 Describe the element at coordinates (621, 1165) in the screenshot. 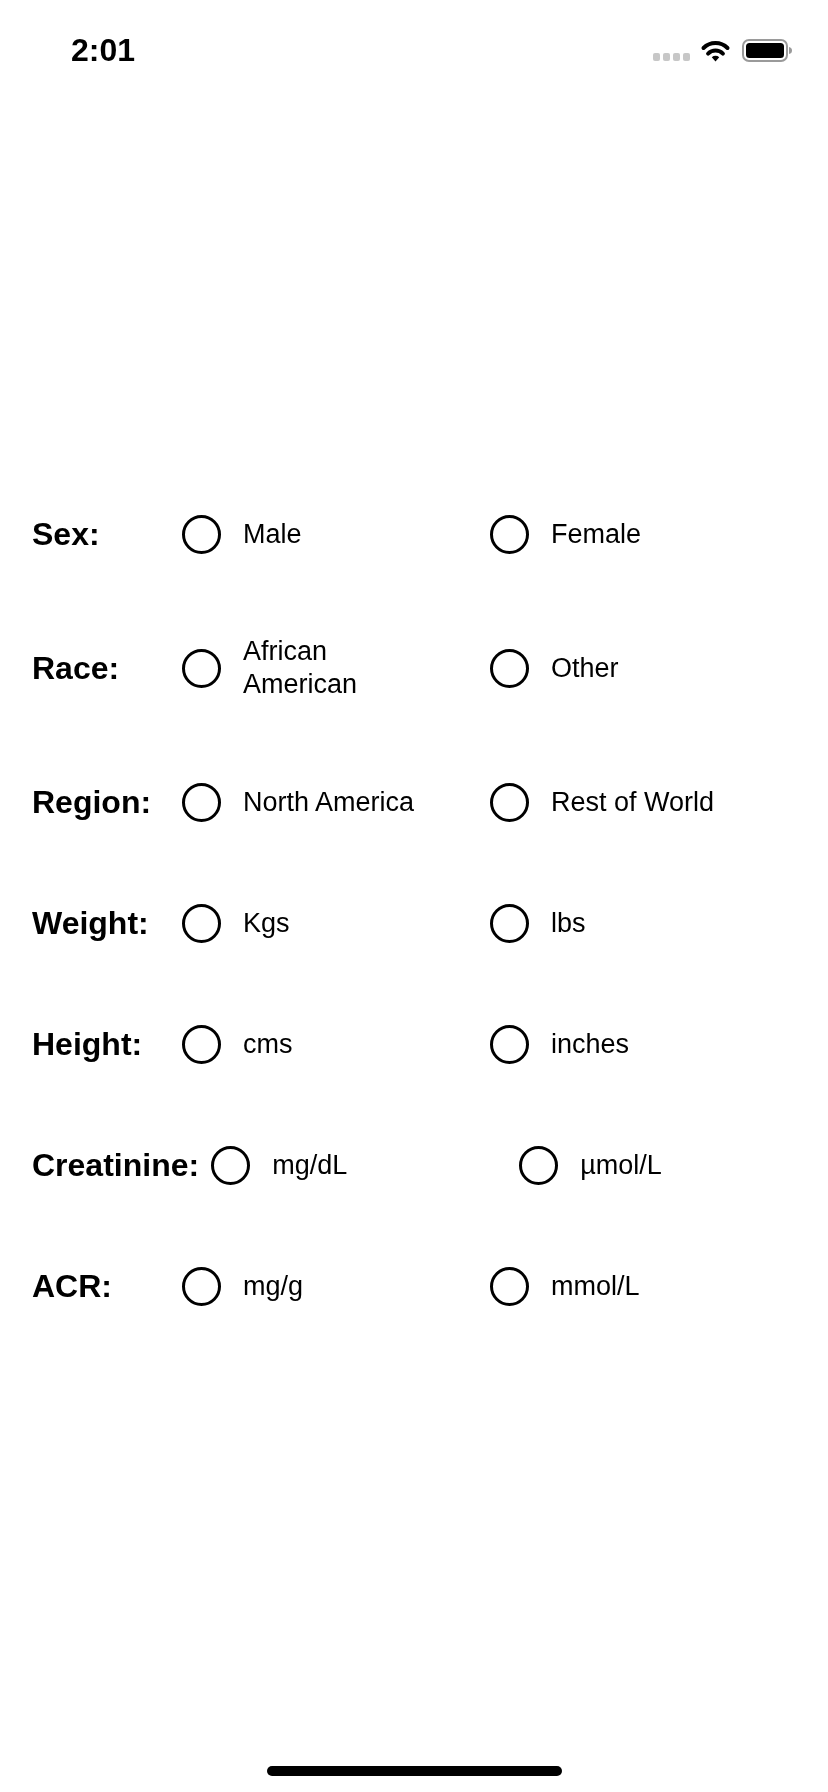

I see `option-label: µmol/L` at that location.